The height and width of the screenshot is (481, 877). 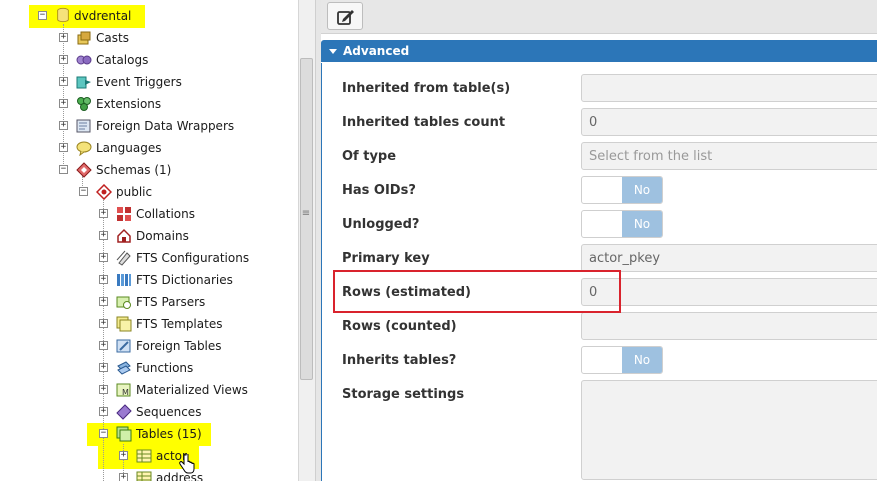 What do you see at coordinates (403, 394) in the screenshot?
I see `label-storage-settings: Storage settings` at bounding box center [403, 394].